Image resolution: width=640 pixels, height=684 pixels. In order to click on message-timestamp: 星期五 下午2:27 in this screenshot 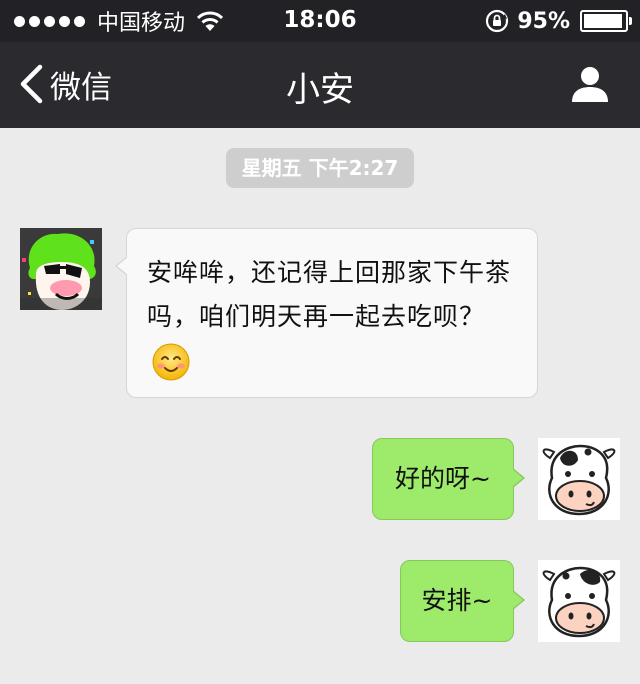, I will do `click(320, 168)`.